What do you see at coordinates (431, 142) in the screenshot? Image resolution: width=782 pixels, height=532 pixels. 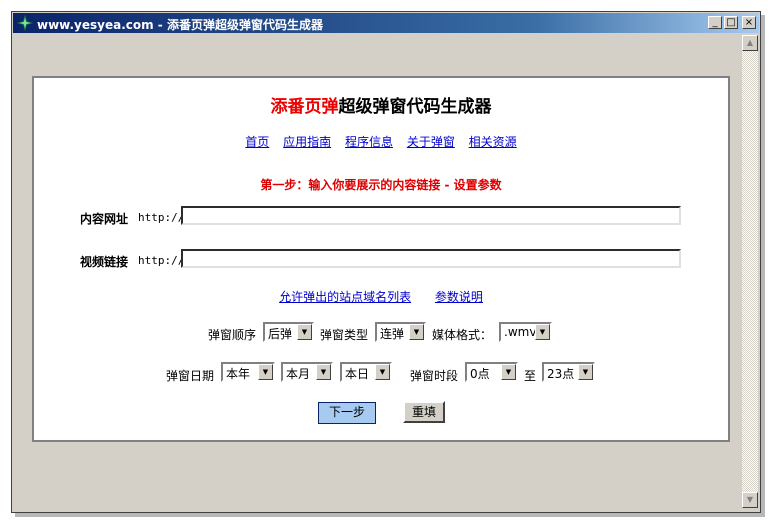 I see `nav-about: 关于弹窗` at bounding box center [431, 142].